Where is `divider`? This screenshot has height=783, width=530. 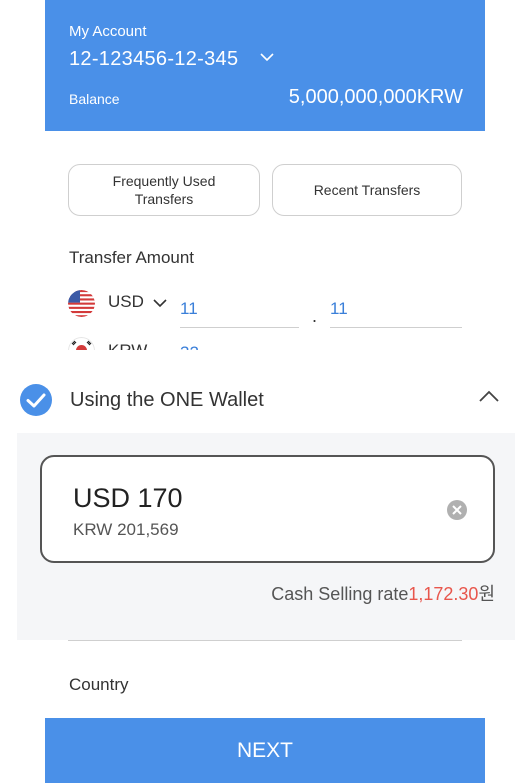
divider is located at coordinates (265, 640).